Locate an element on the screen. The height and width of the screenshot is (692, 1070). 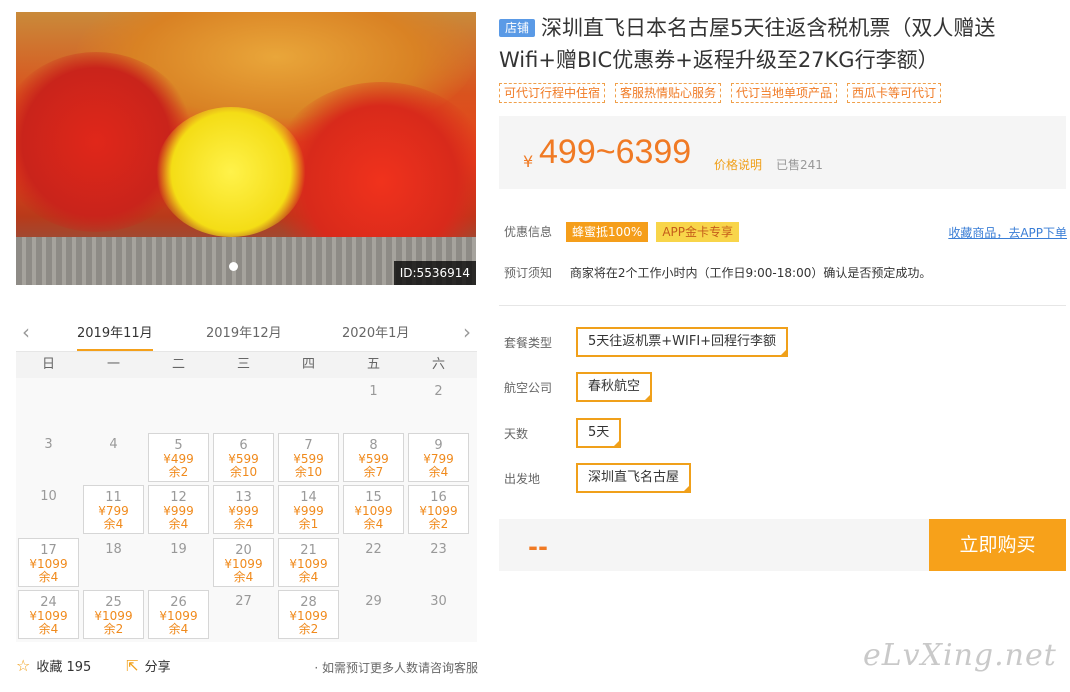
currency-symbol: ¥ is located at coordinates (528, 161).